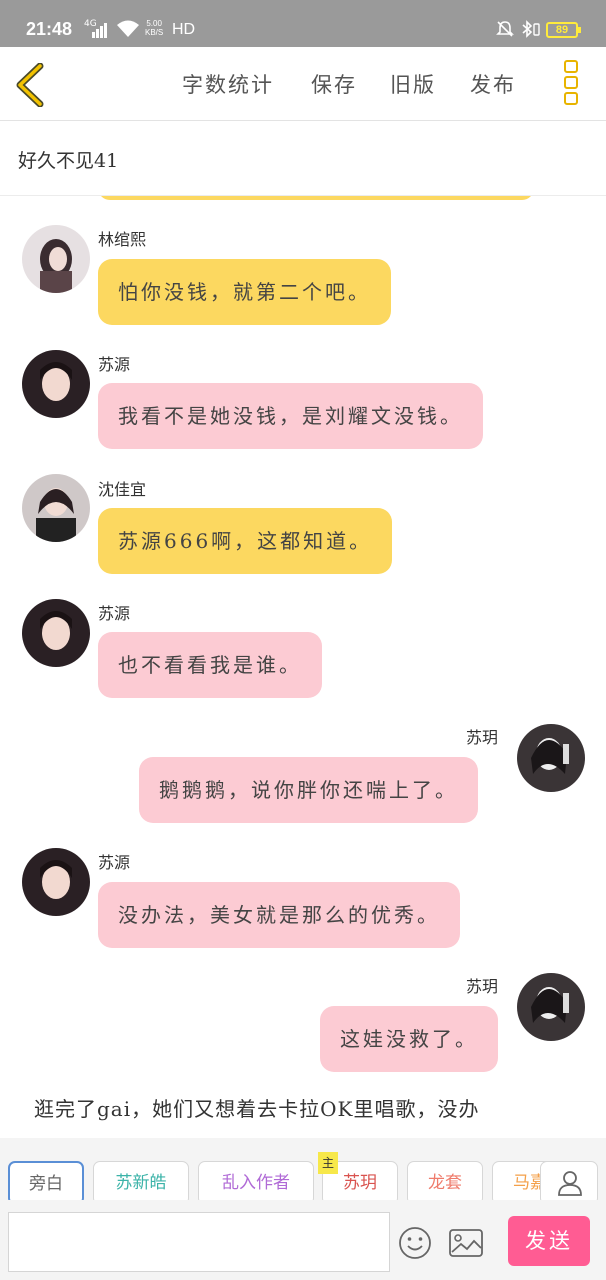  I want to click on speed-unit: KB/S, so click(154, 32).